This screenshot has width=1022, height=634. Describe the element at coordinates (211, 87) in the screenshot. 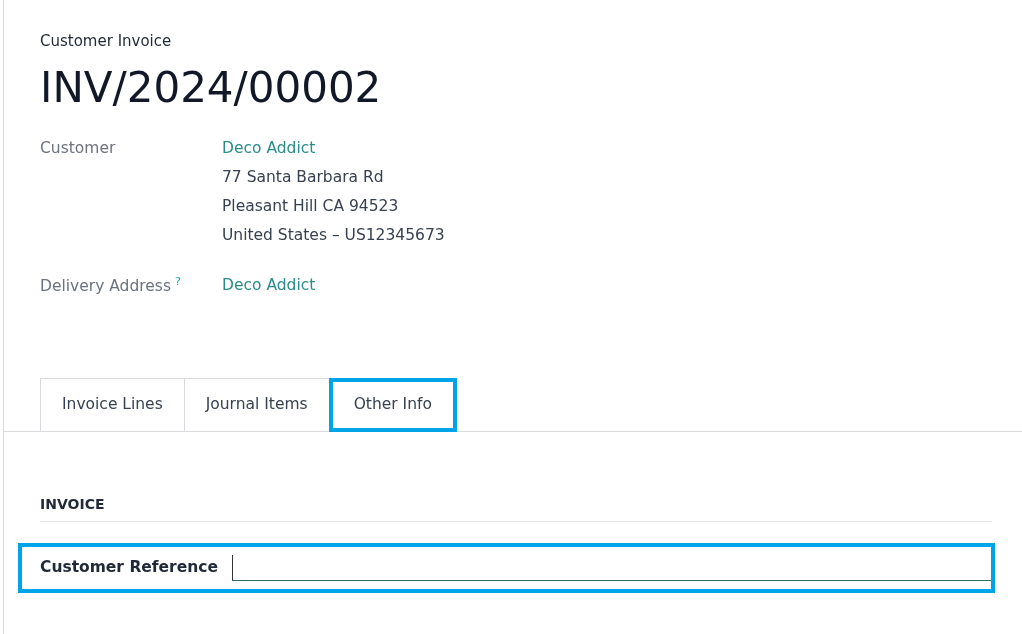

I see `invoice-number: INV/2024/00002` at that location.